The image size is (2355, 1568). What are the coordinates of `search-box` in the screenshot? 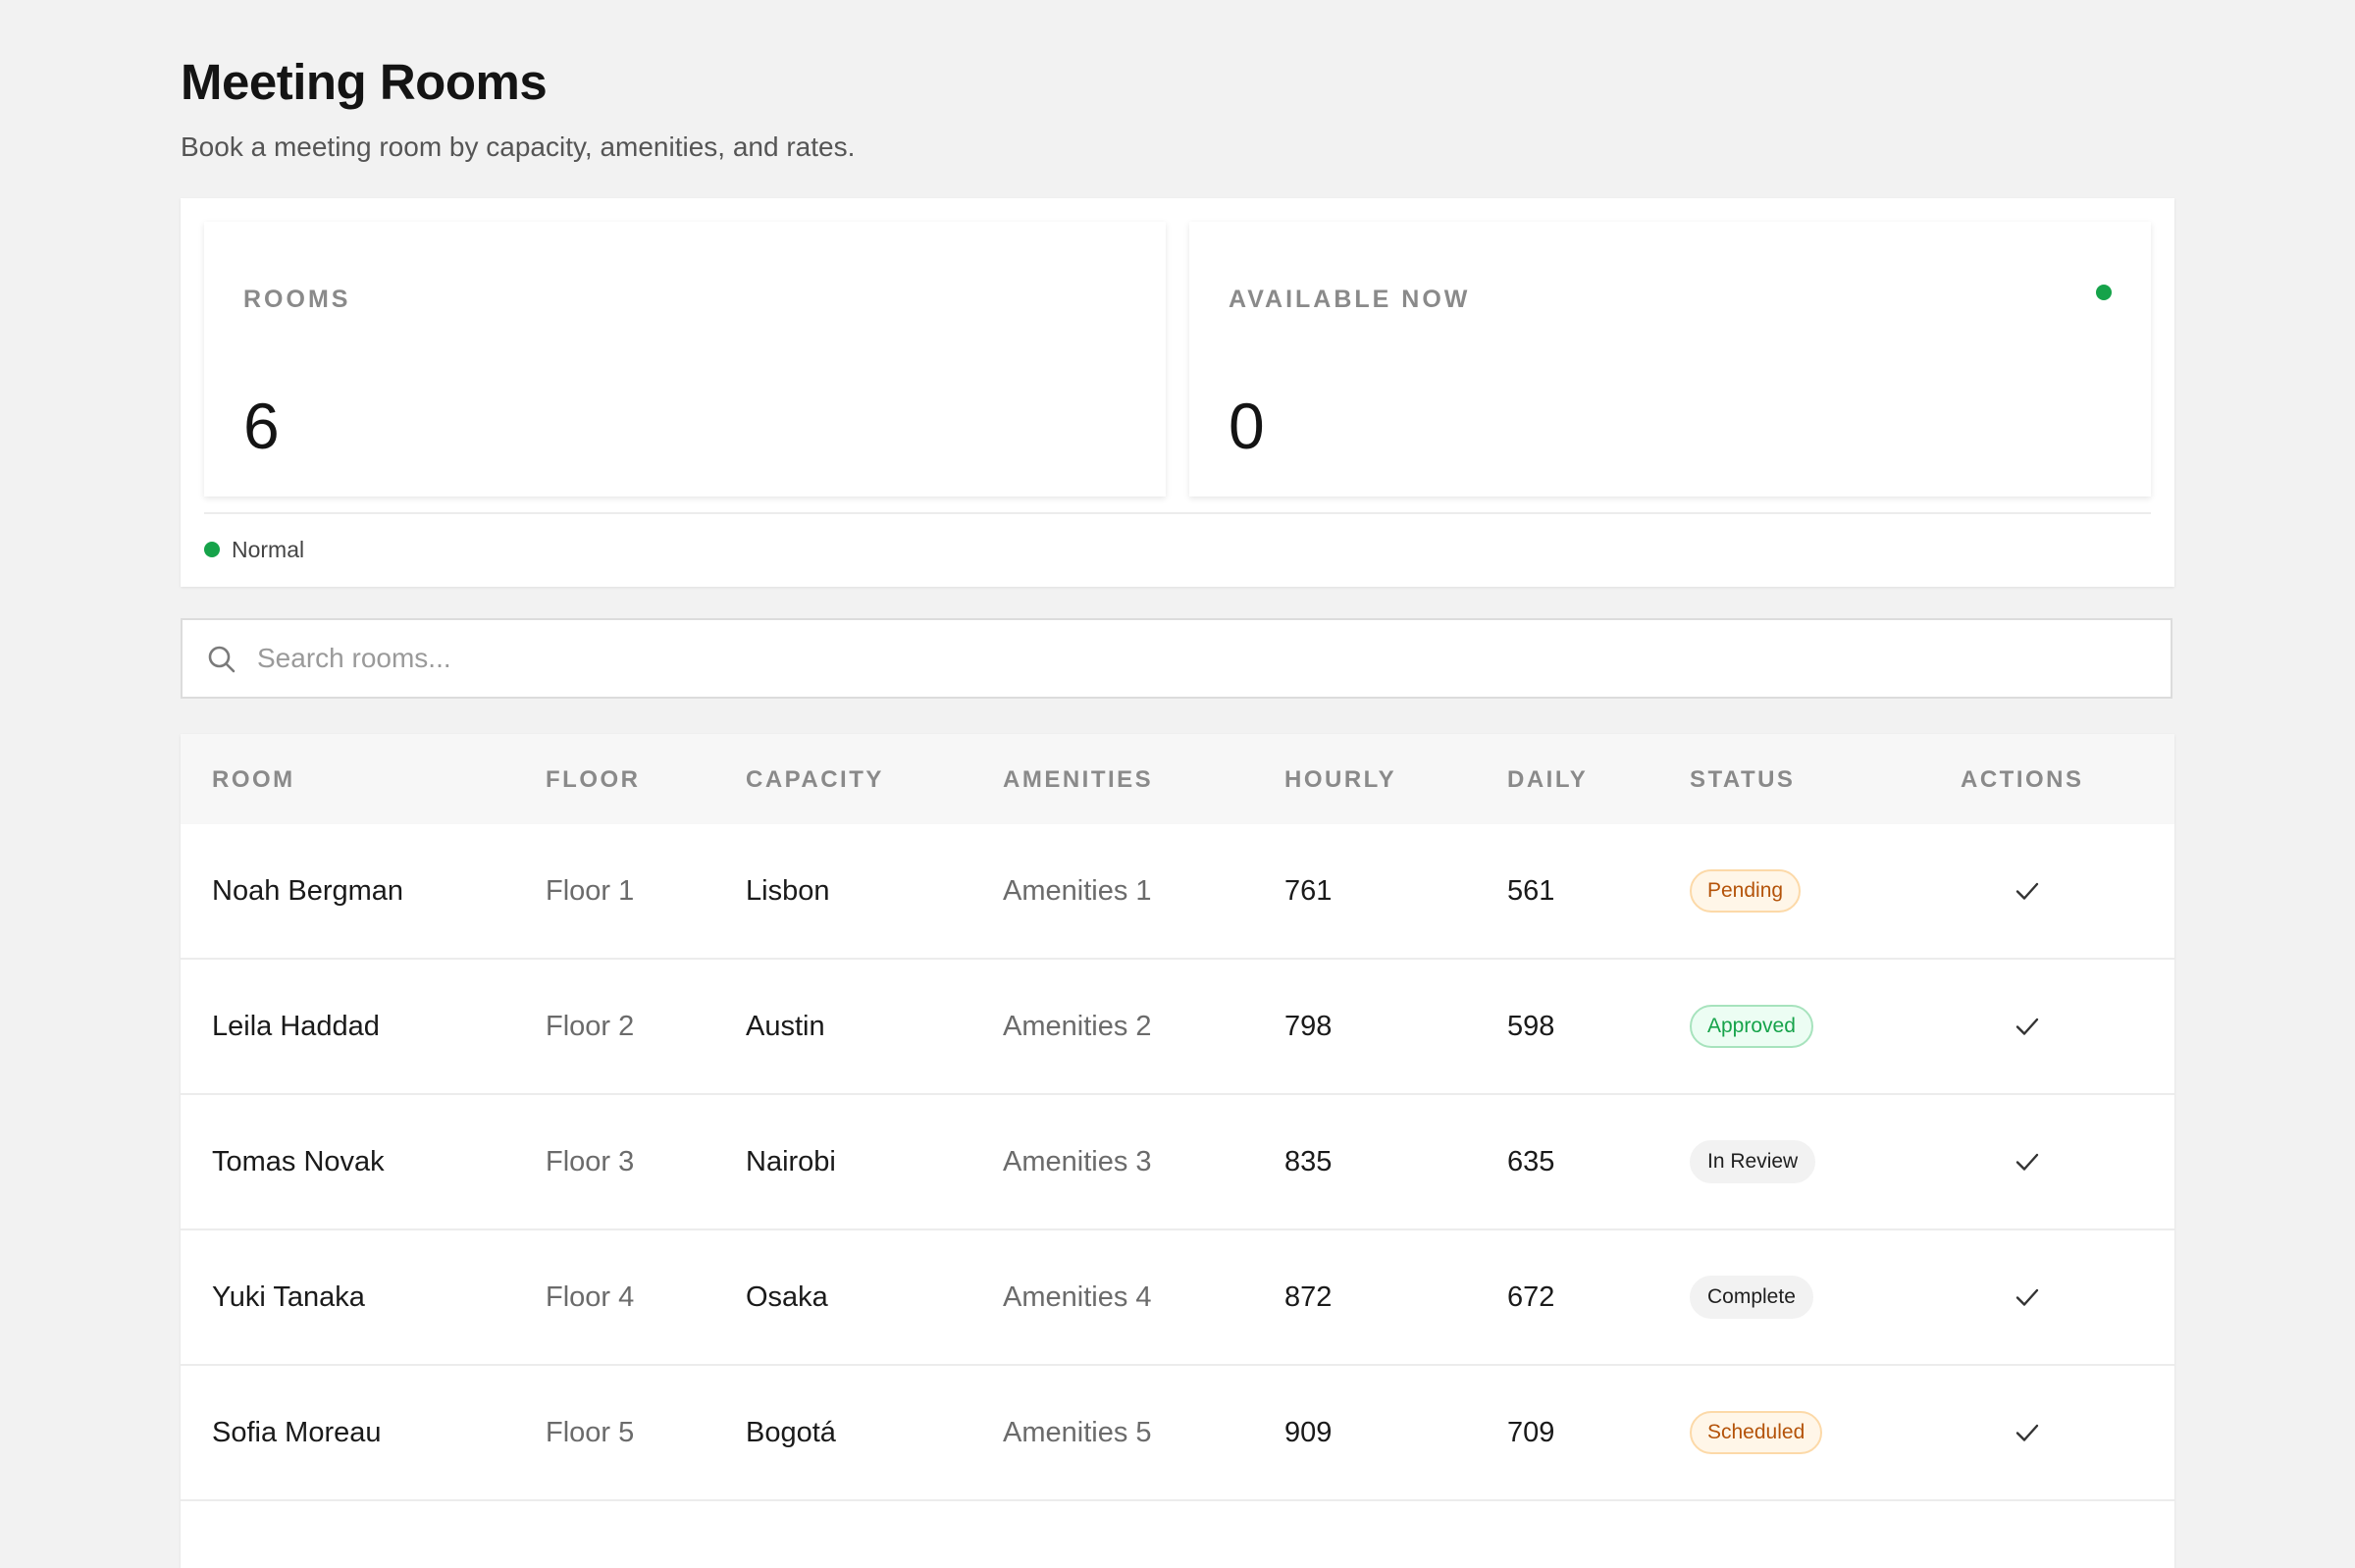 It's located at (1176, 658).